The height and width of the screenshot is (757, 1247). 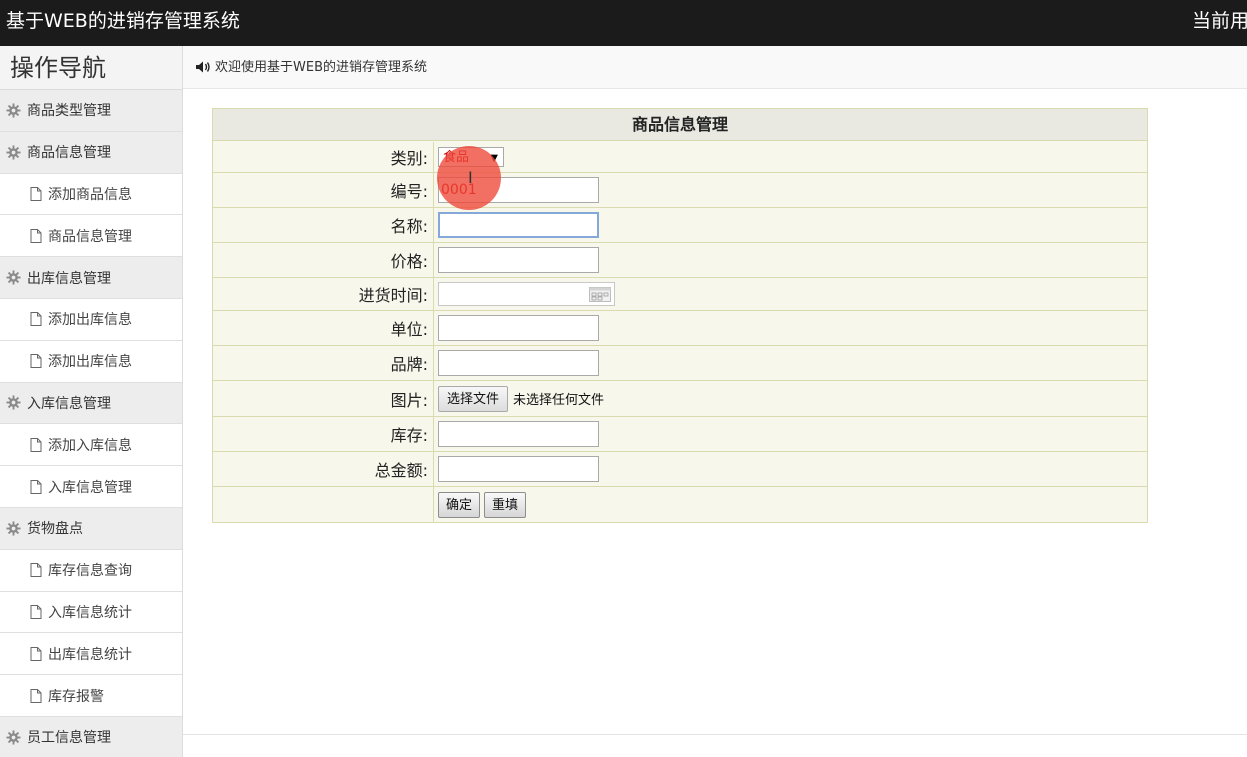 I want to click on confirm-button: 确定, so click(x=459, y=504).